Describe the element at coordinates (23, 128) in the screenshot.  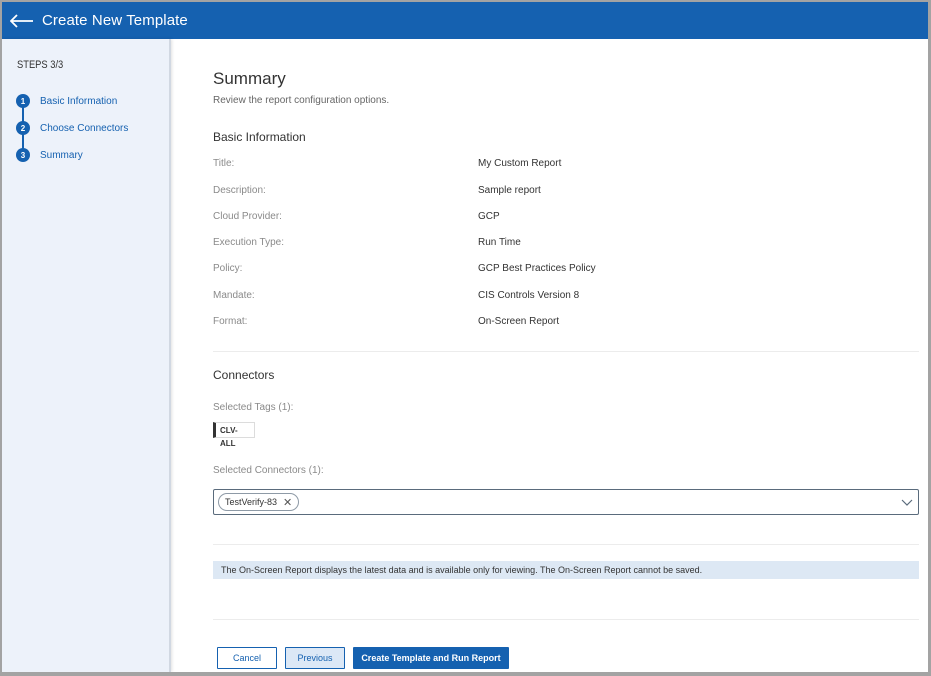
I see `step-number-badge: 2` at that location.